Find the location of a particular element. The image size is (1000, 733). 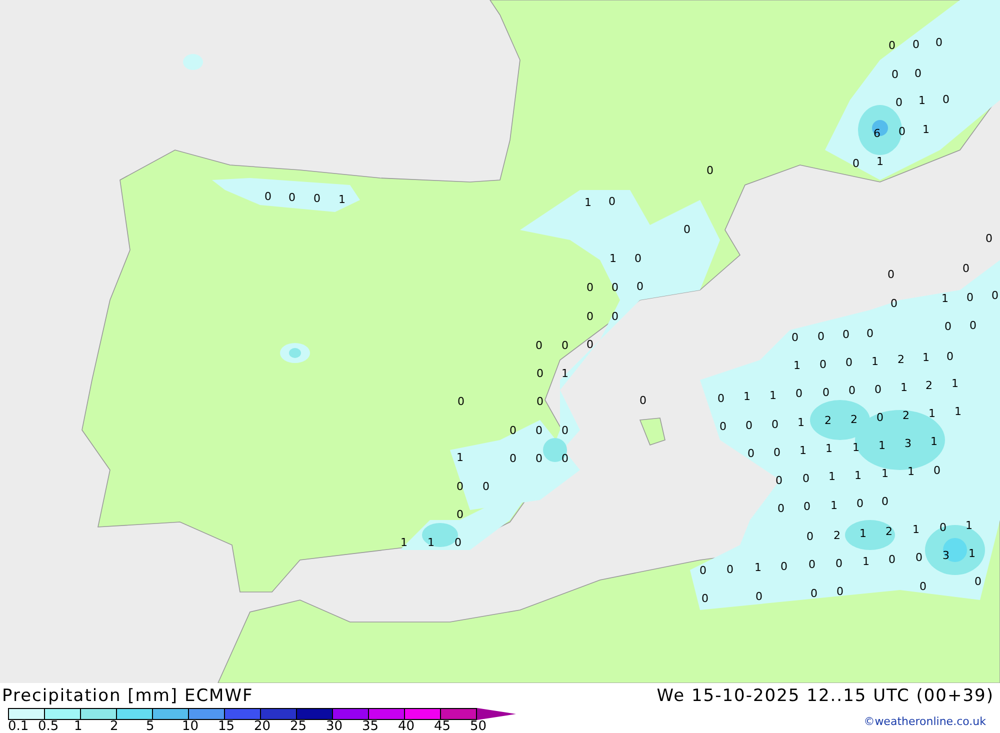

scale-tick-label: 10 is located at coordinates (190, 726).